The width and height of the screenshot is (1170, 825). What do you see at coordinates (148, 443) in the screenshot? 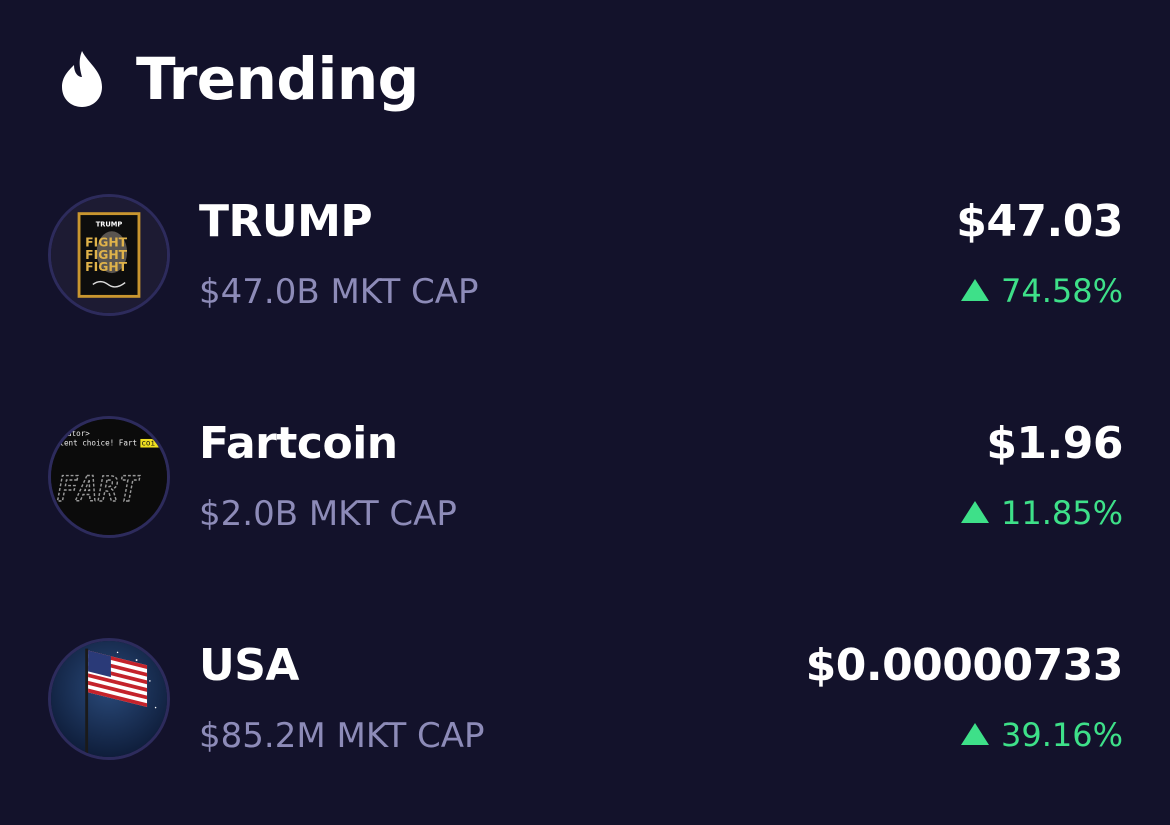
I see `fartcoin-avatar-highlight: coi` at bounding box center [148, 443].